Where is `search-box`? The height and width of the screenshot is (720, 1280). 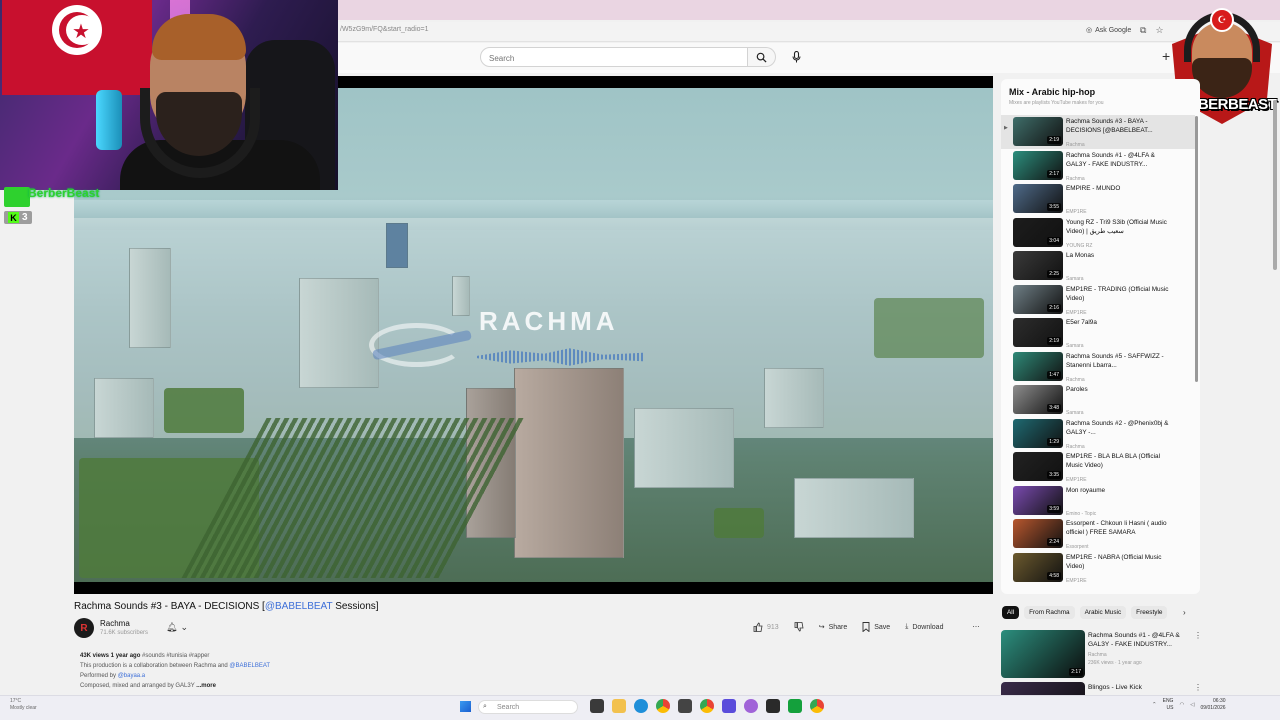
search-box is located at coordinates (614, 57).